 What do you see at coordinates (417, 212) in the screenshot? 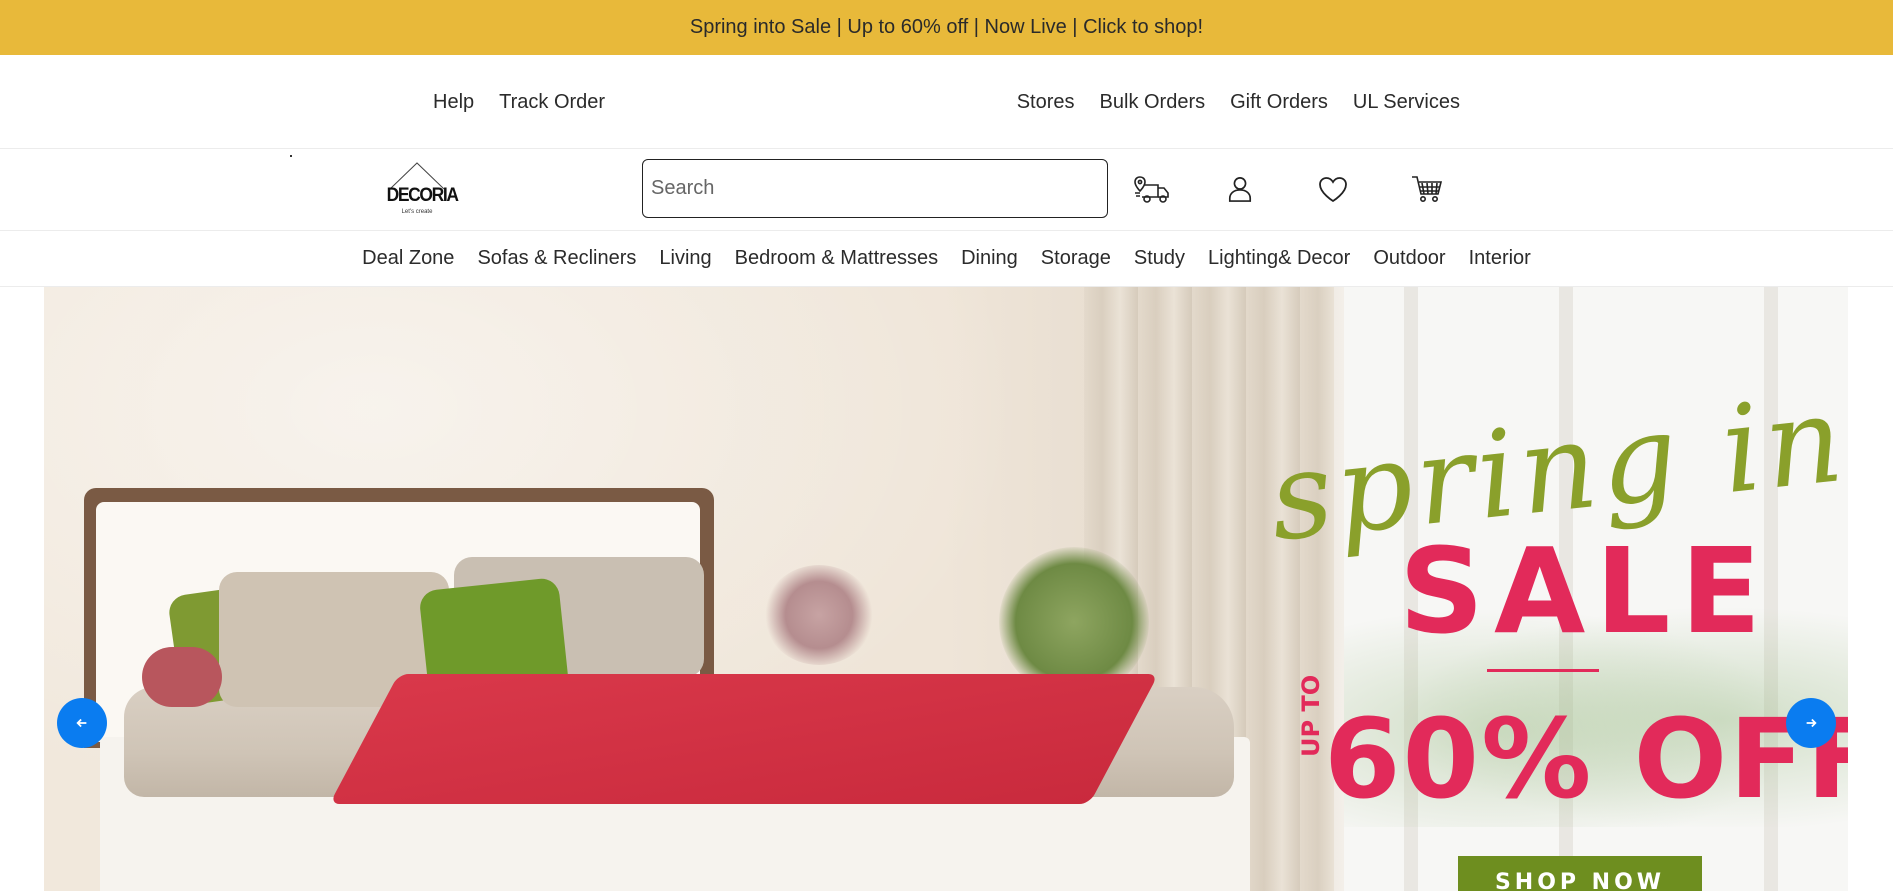
I see `logo-tagline: Let's create` at bounding box center [417, 212].